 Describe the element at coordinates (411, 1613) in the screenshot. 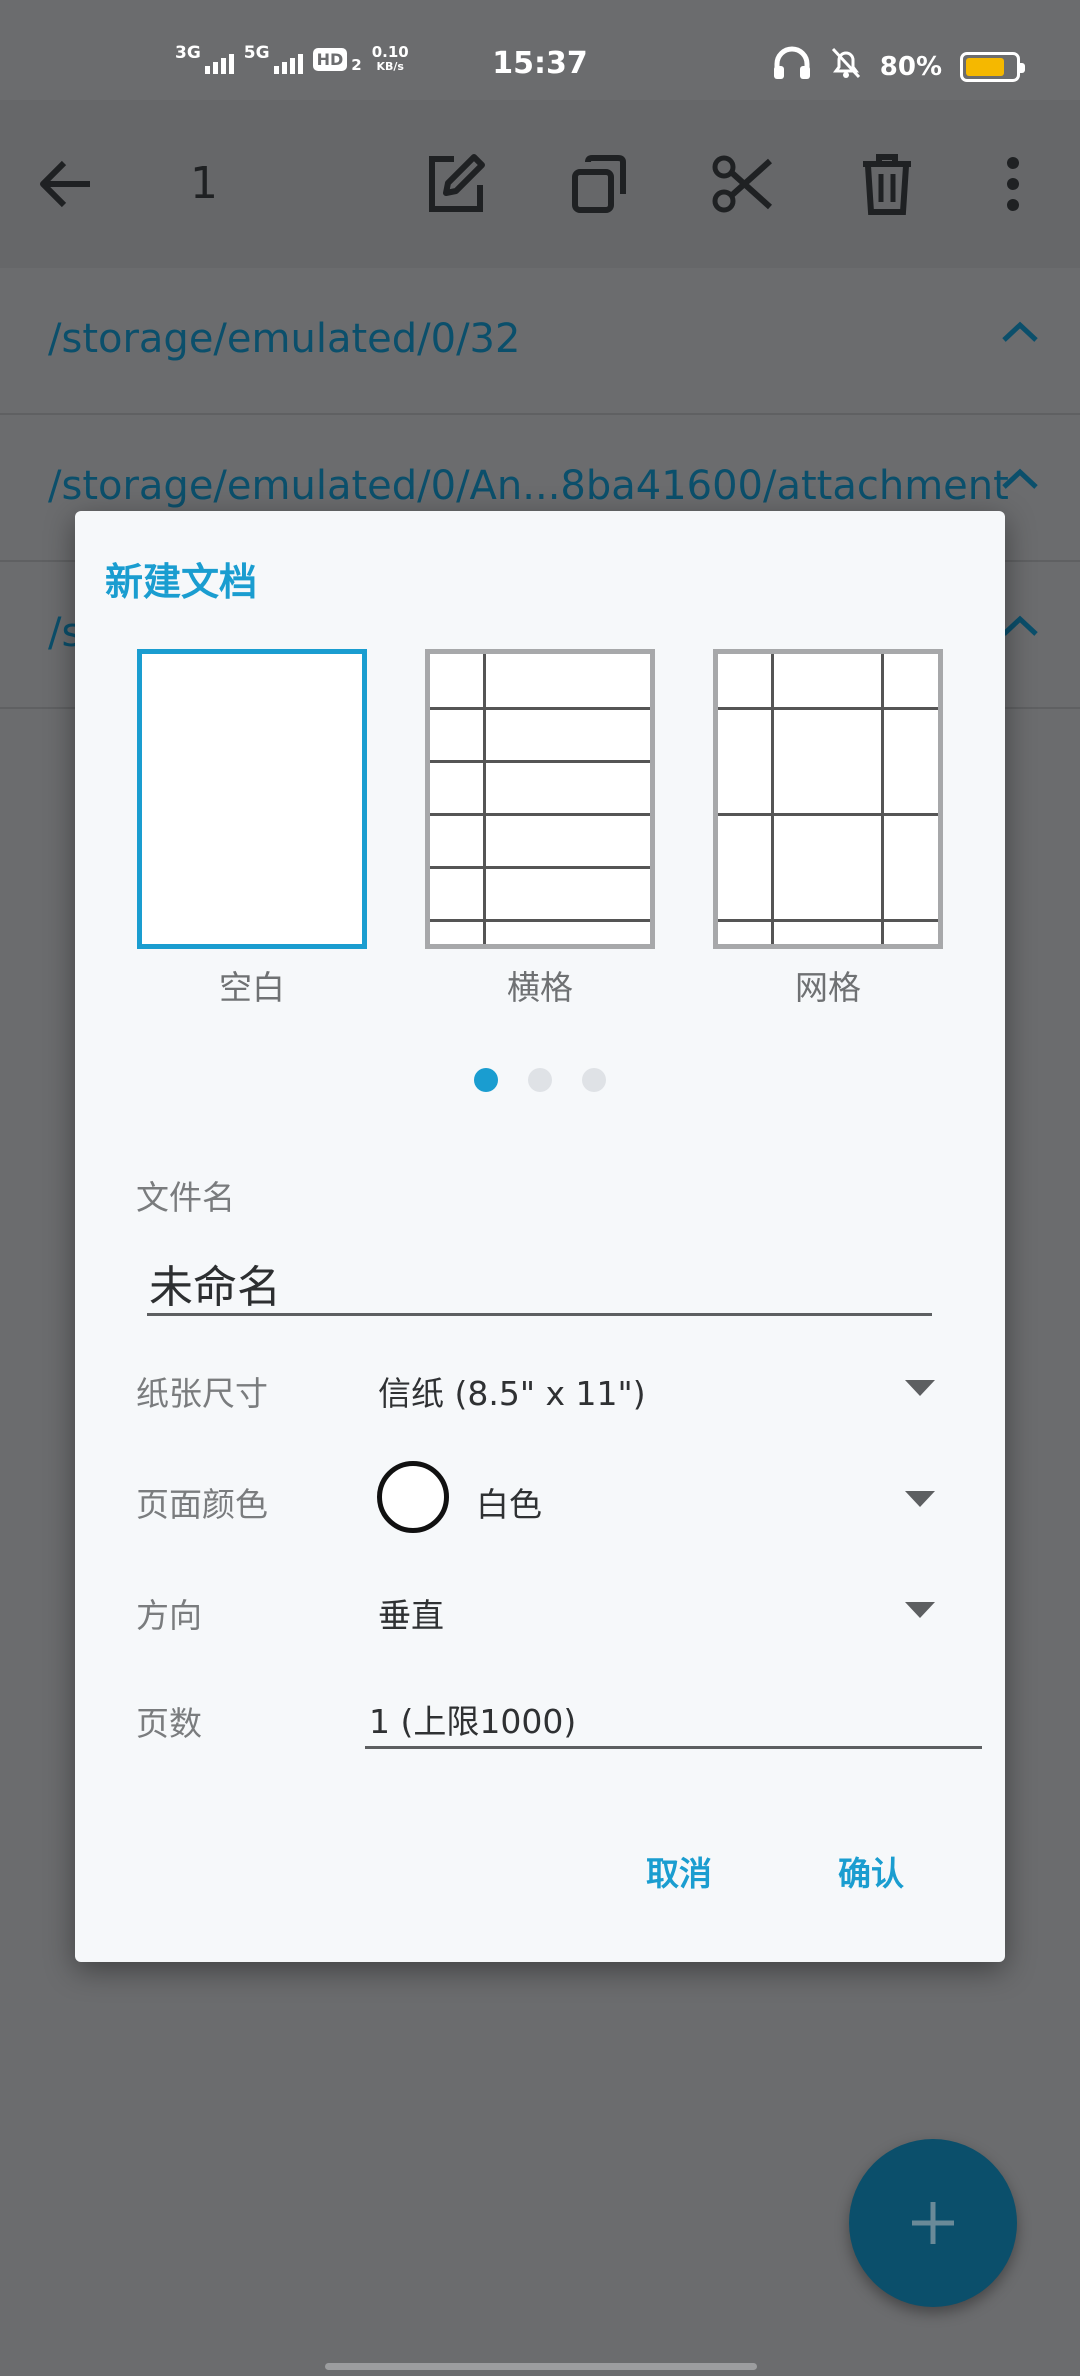

I see `orientation-select: 垂直` at that location.